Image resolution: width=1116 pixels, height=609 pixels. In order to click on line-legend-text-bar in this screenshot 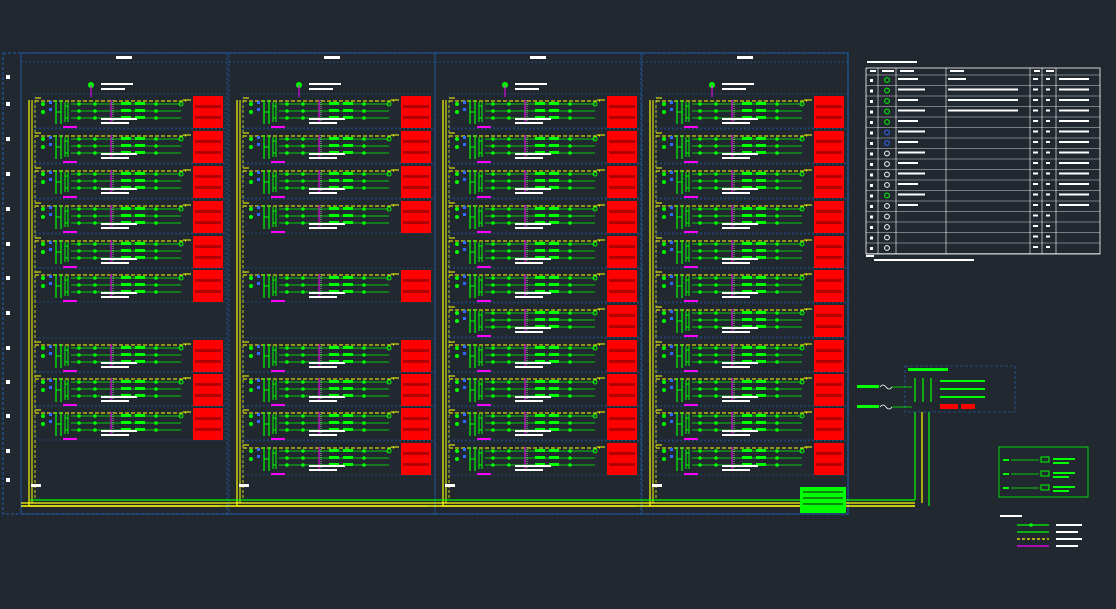, I will do `click(1067, 546)`.